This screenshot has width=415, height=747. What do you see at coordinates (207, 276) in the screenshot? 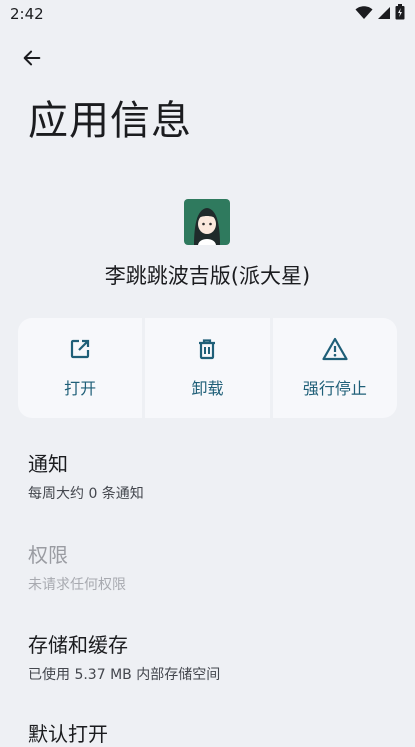
I see `app-name: 李跳跳波吉版(派大星)` at bounding box center [207, 276].